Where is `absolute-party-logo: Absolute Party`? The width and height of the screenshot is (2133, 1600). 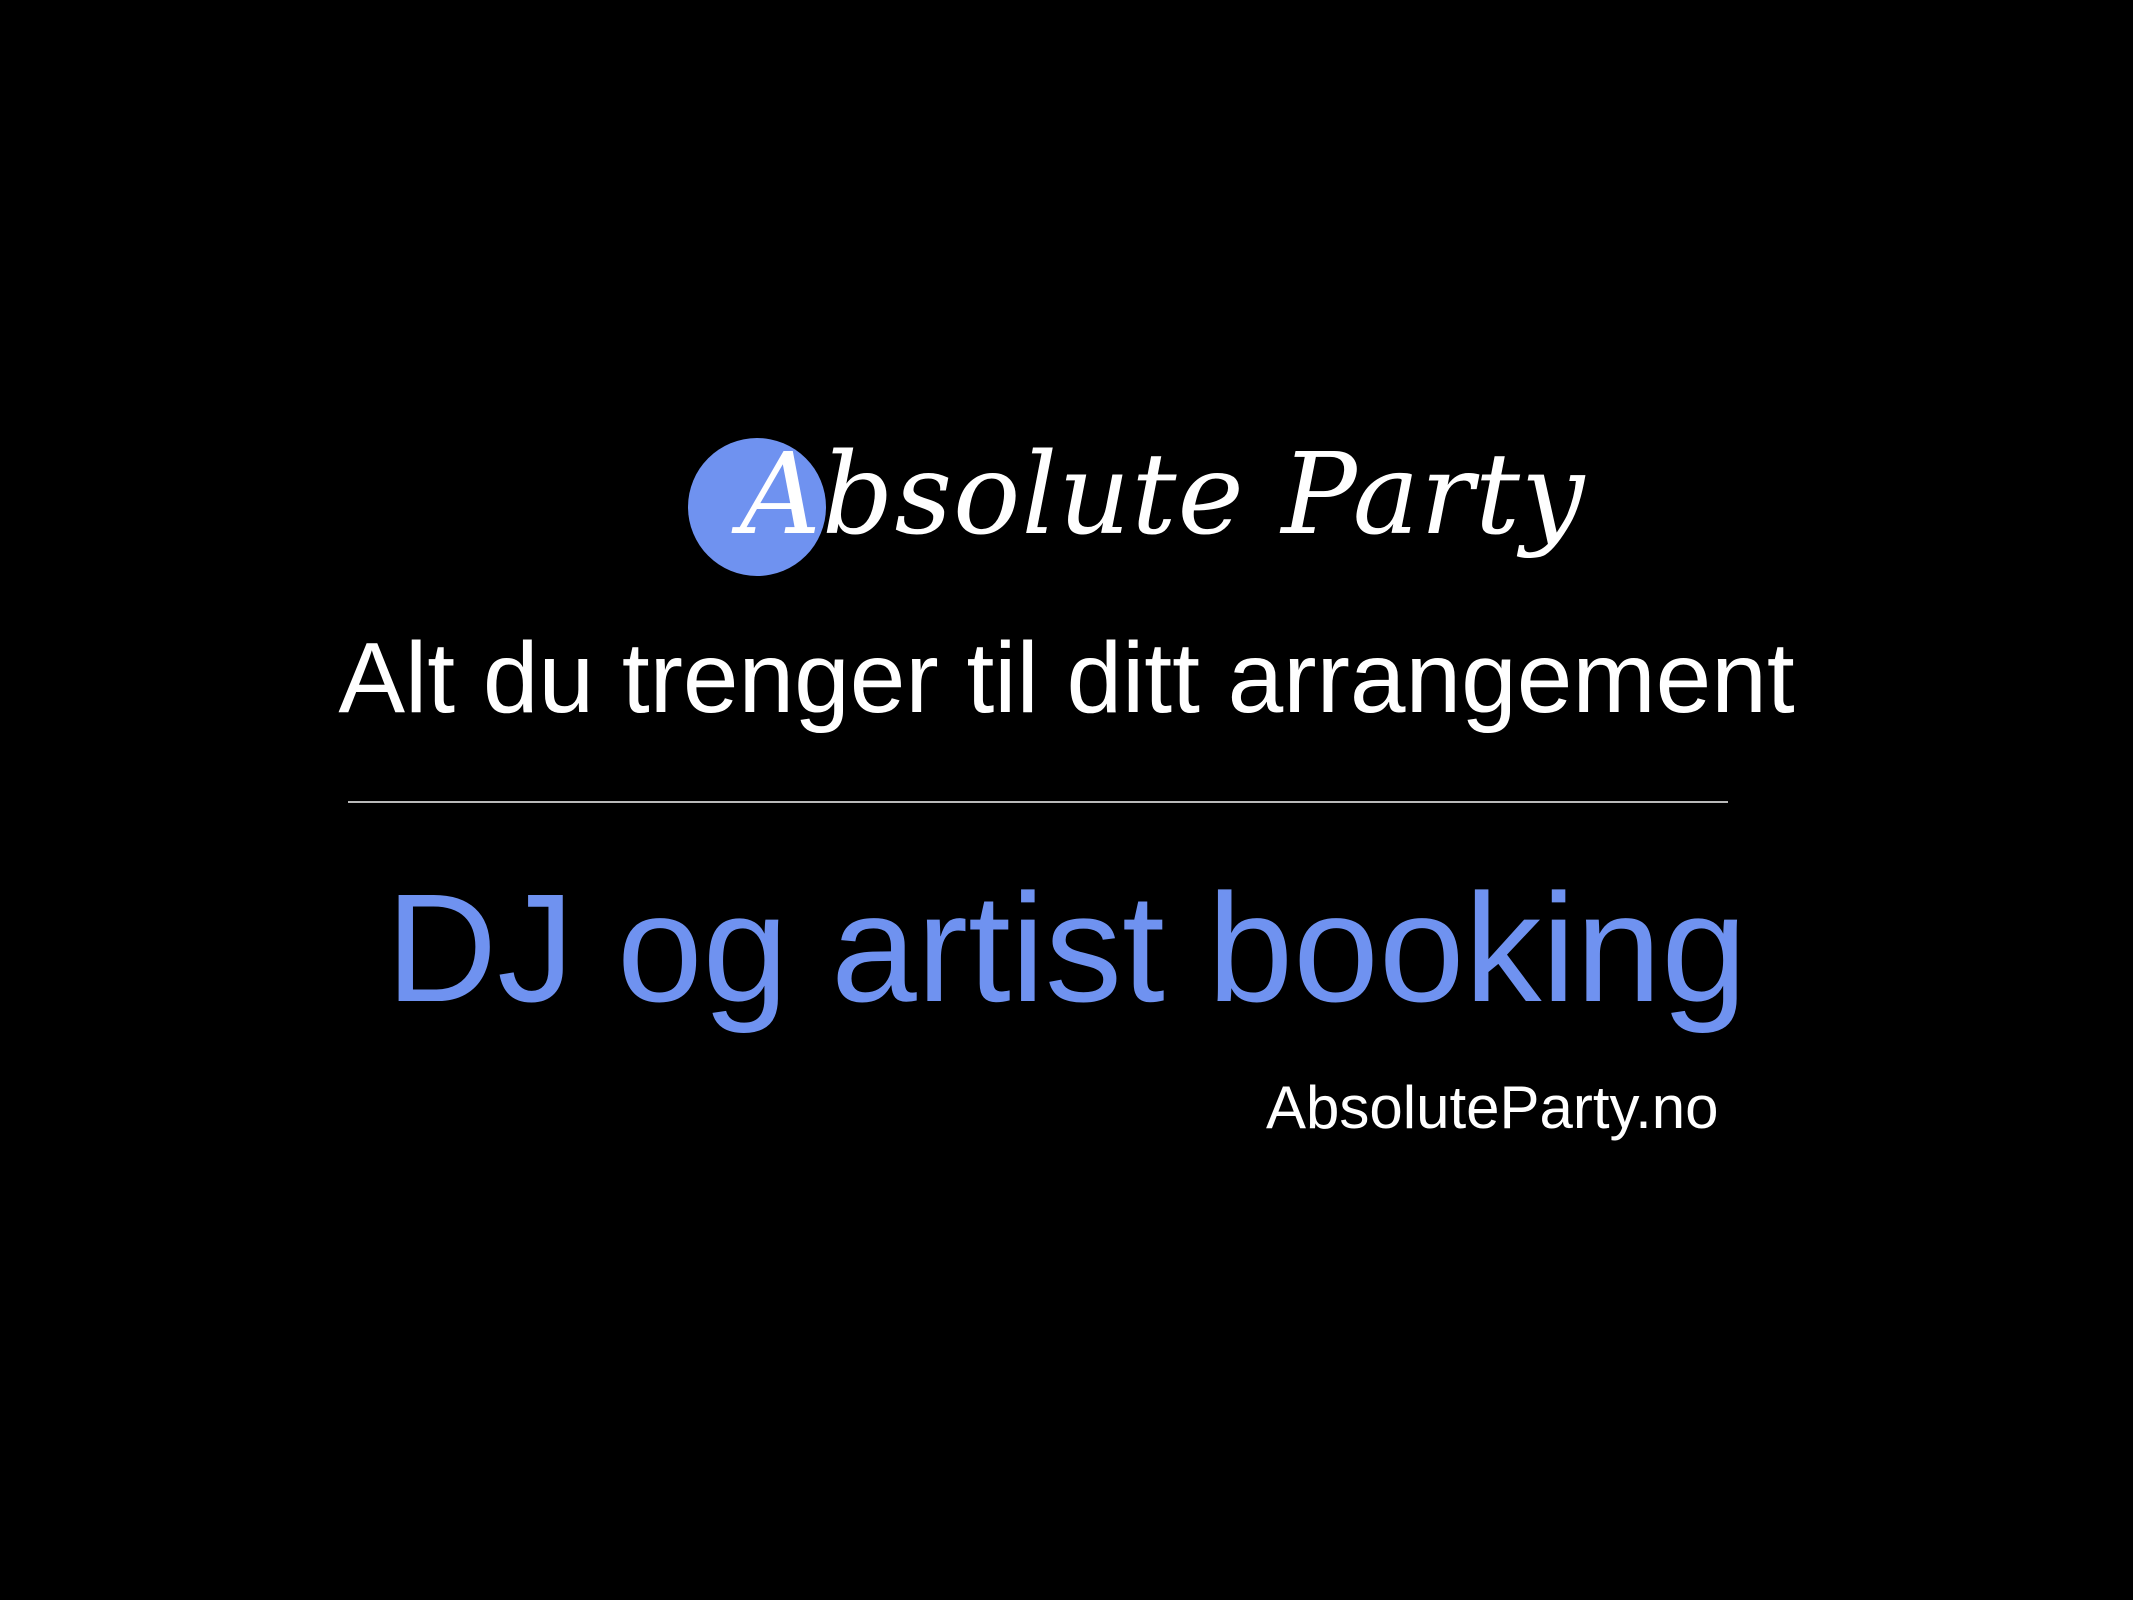 absolute-party-logo: Absolute Party is located at coordinates (1132, 510).